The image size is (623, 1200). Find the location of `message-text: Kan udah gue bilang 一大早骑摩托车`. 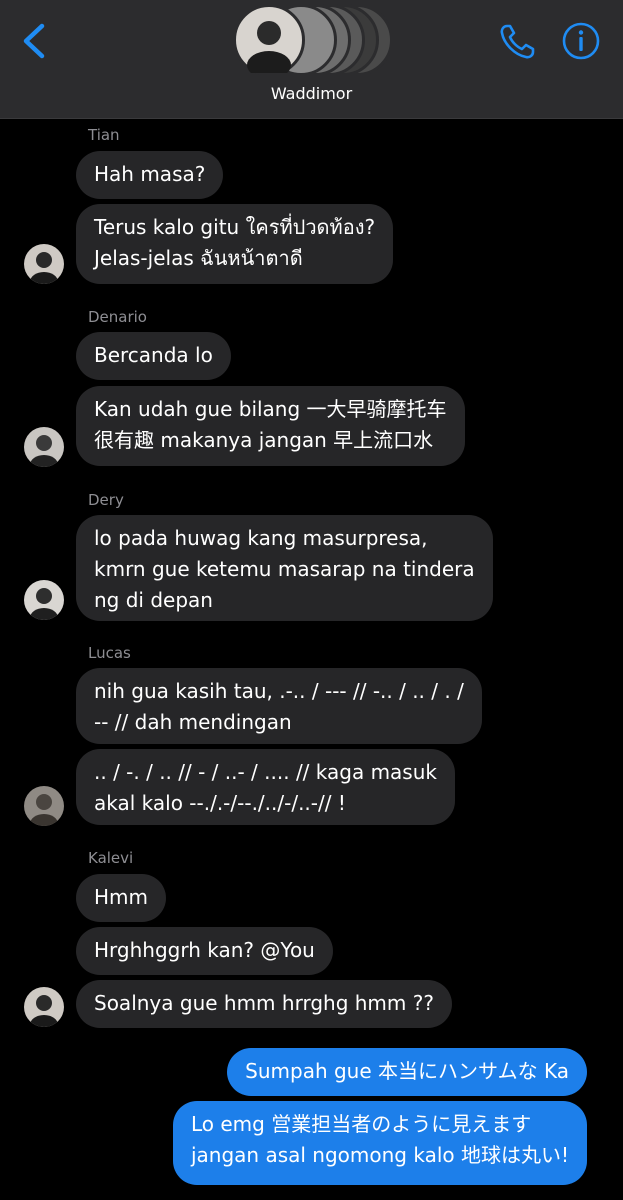

message-text: Kan udah gue bilang 一大早骑摩托车 is located at coordinates (270, 409).